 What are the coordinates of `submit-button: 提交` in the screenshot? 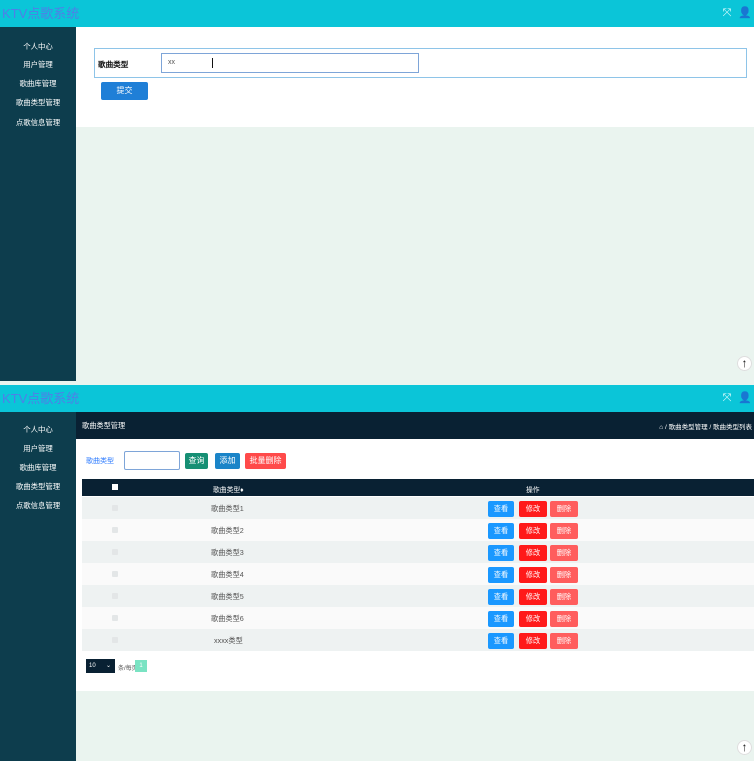 It's located at (124, 91).